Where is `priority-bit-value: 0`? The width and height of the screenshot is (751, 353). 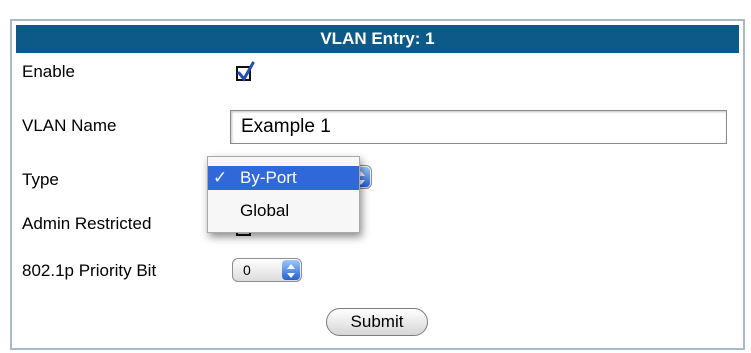 priority-bit-value: 0 is located at coordinates (247, 270).